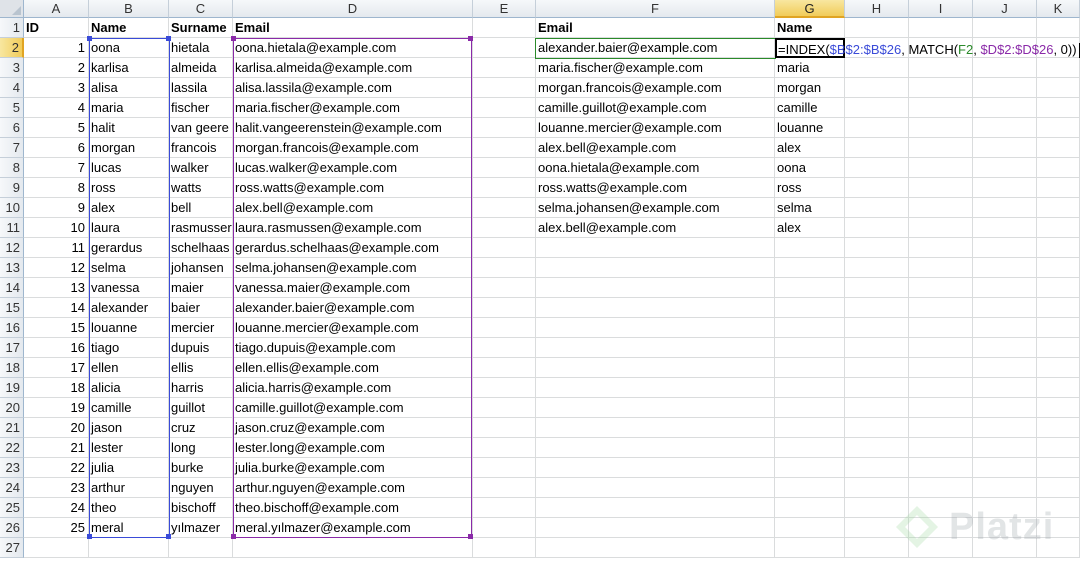 This screenshot has height=561, width=1080. What do you see at coordinates (12, 68) in the screenshot?
I see `row-header-3: 3` at bounding box center [12, 68].